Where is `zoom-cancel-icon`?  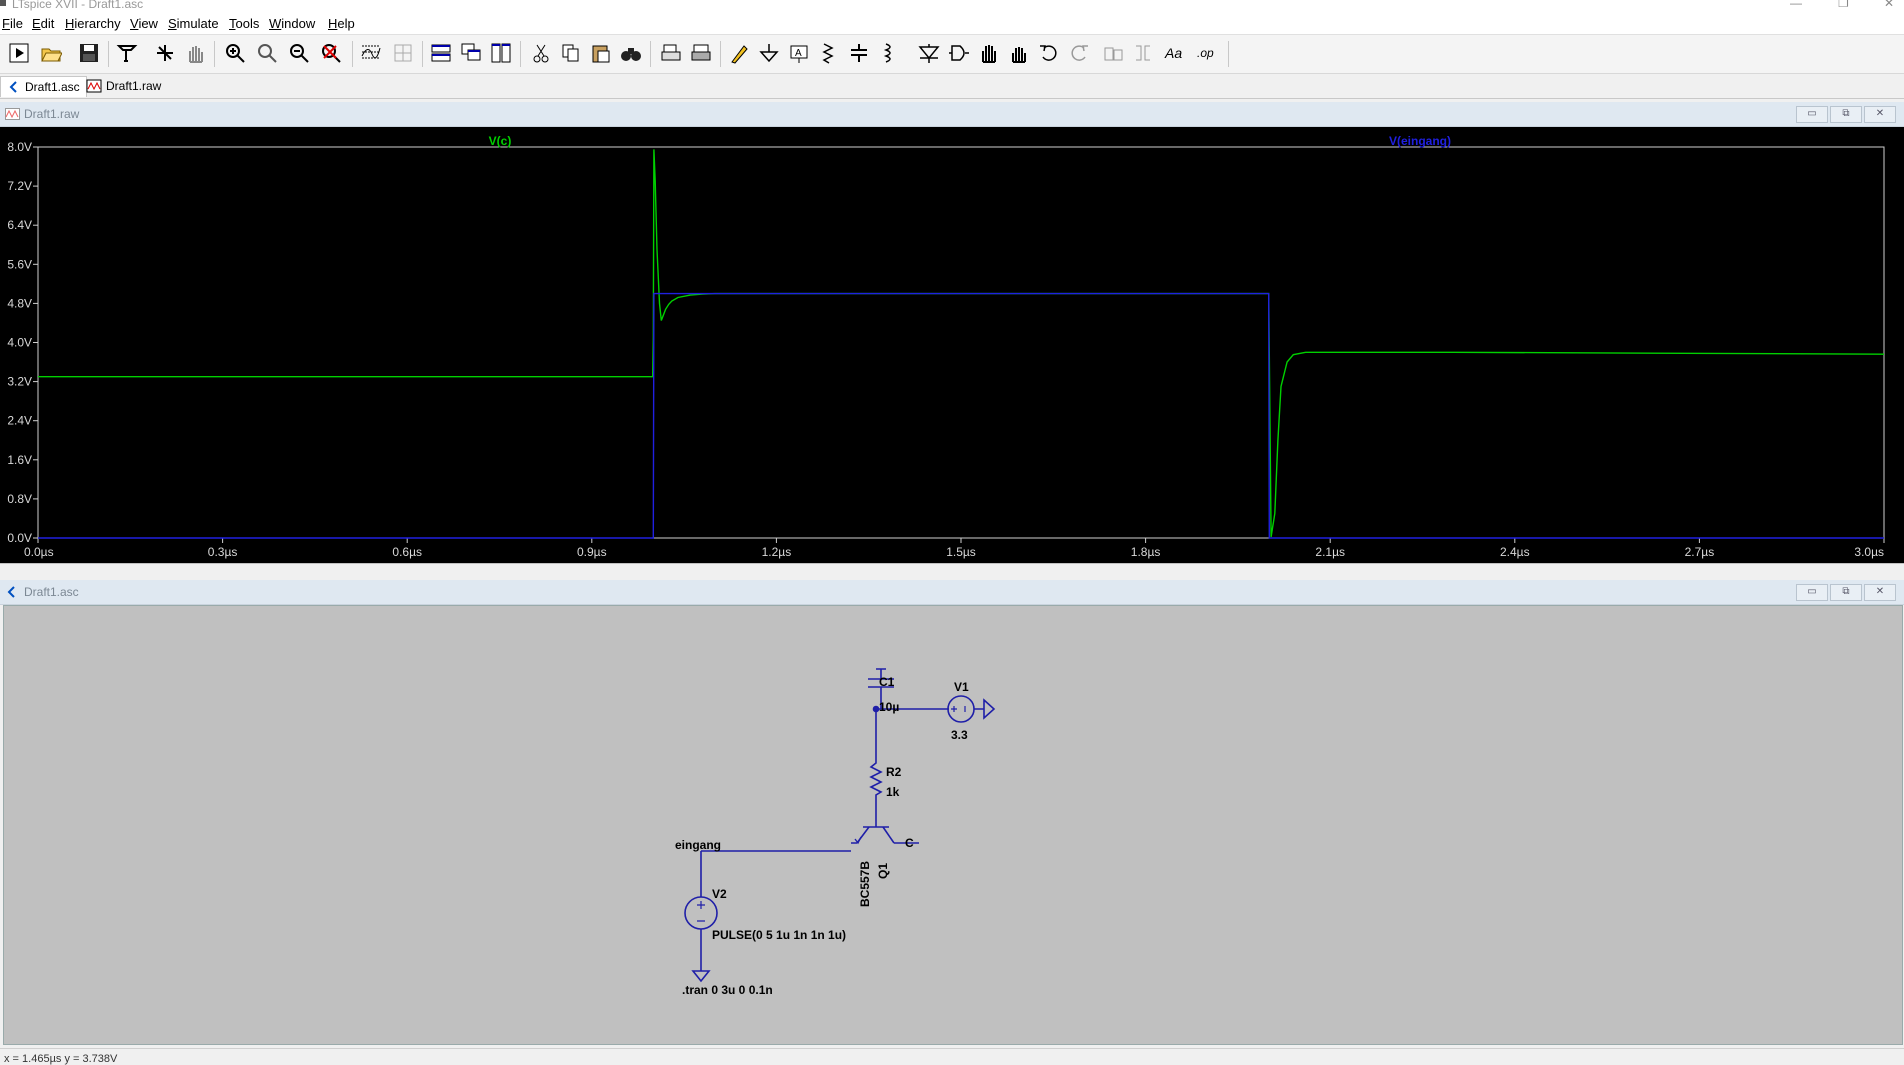 zoom-cancel-icon is located at coordinates (331, 53).